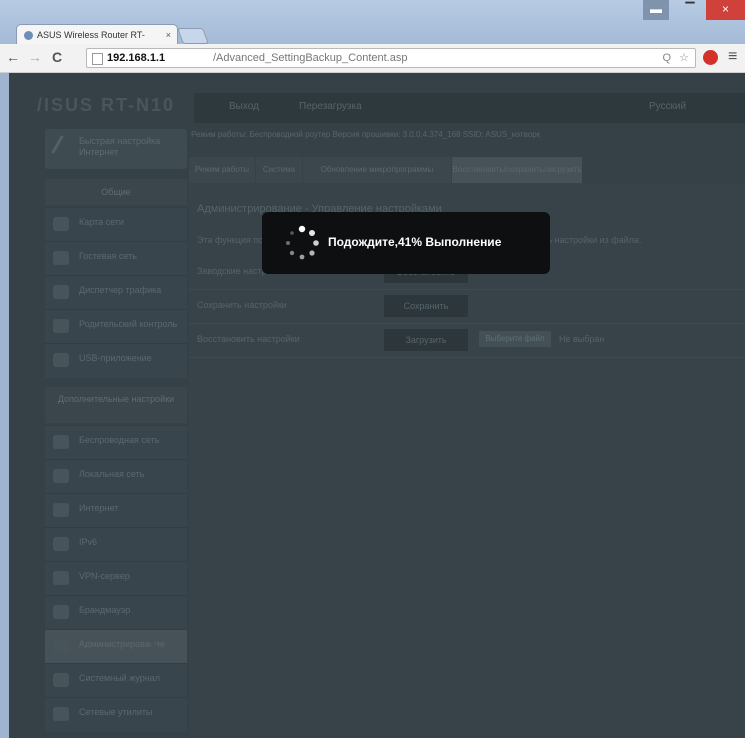  I want to click on new-tab-button, so click(193, 36).